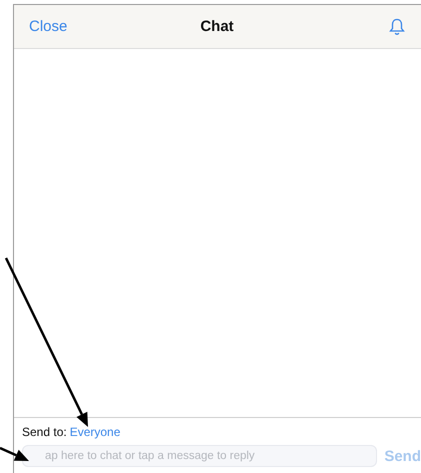  Describe the element at coordinates (200, 456) in the screenshot. I see `chat-input-field: ap here to chat or tap a message to reply` at that location.